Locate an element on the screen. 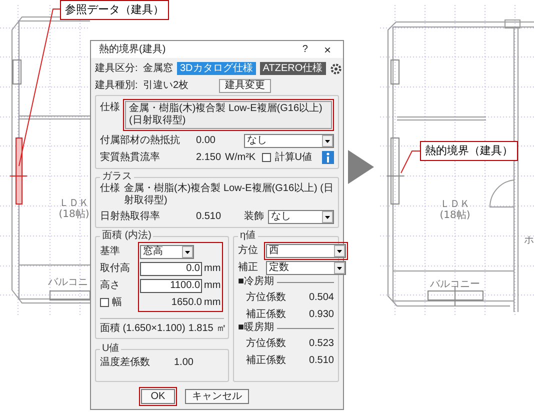  window-title: 熱的境界(建具) is located at coordinates (133, 50).